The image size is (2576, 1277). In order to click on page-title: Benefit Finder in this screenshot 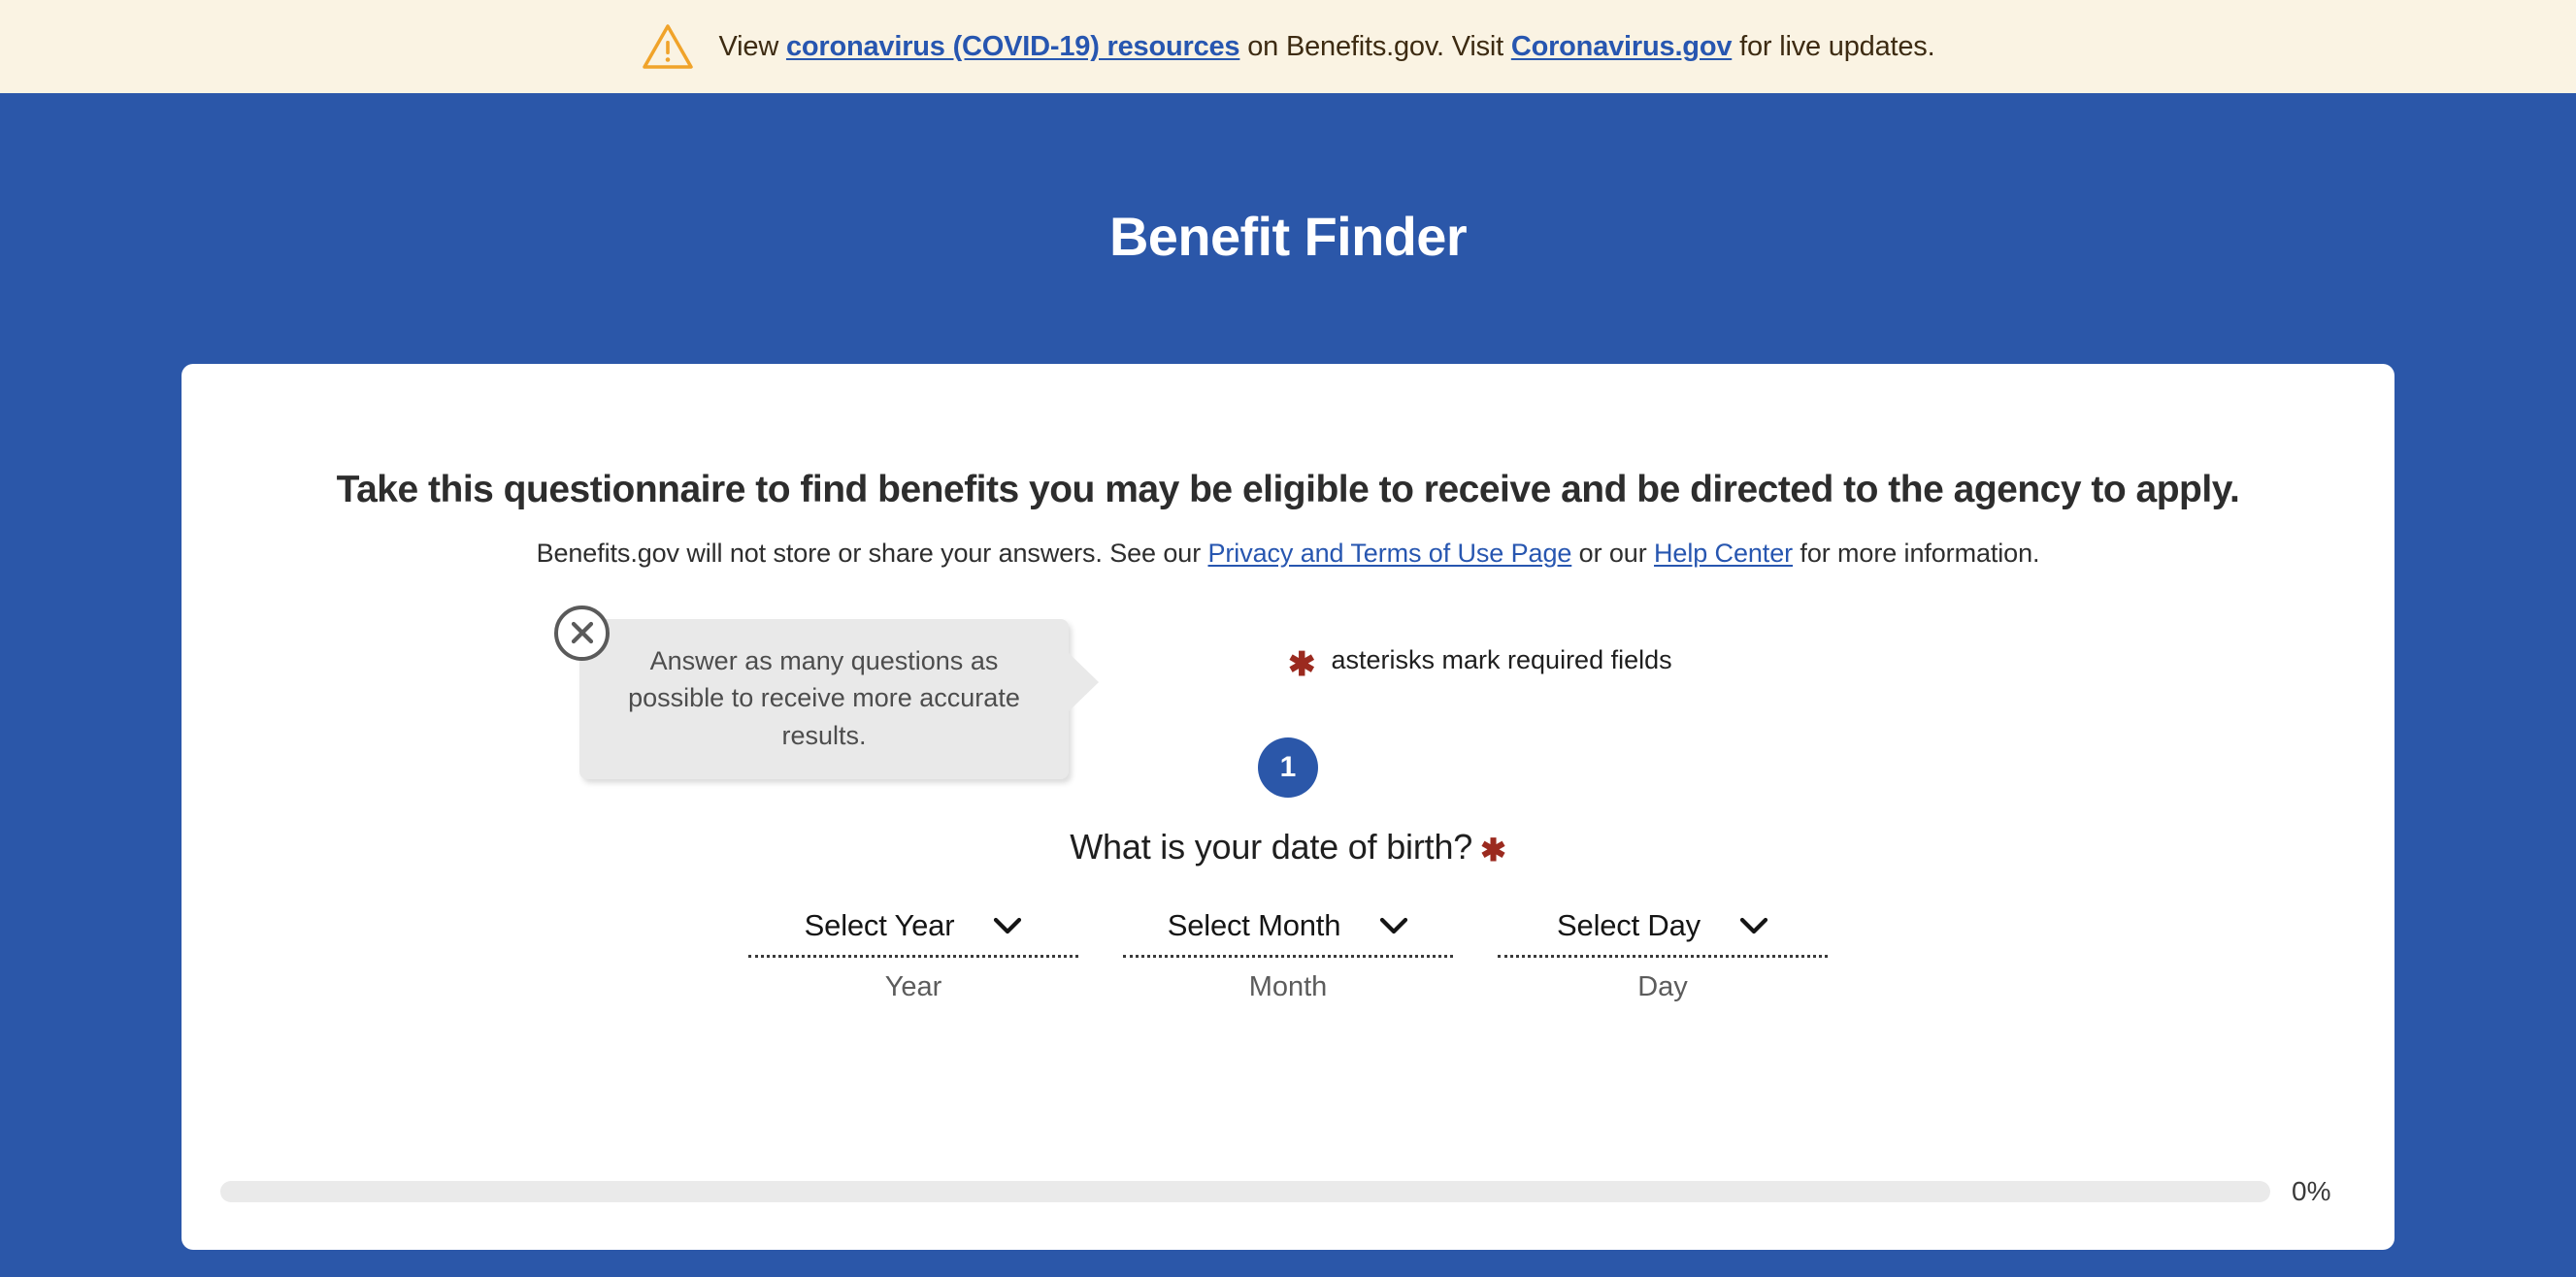, I will do `click(1288, 236)`.